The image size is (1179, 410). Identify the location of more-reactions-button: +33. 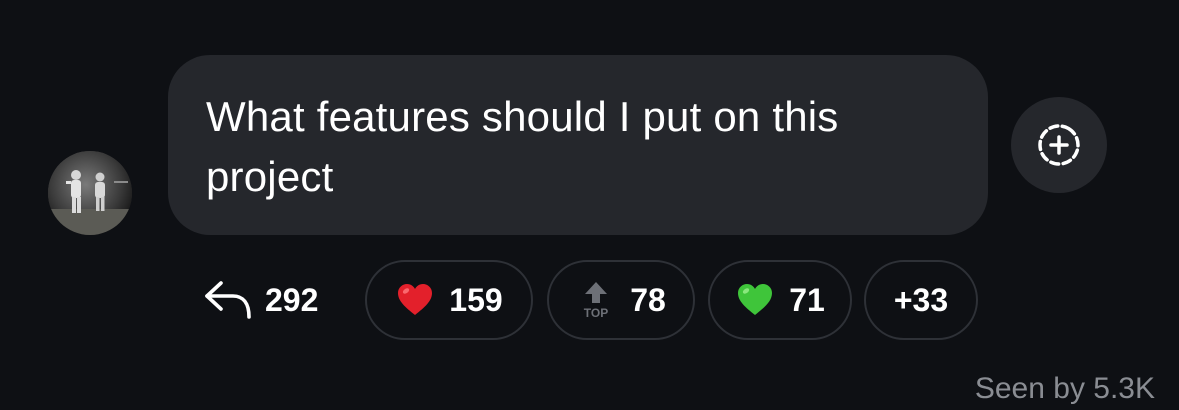
(921, 300).